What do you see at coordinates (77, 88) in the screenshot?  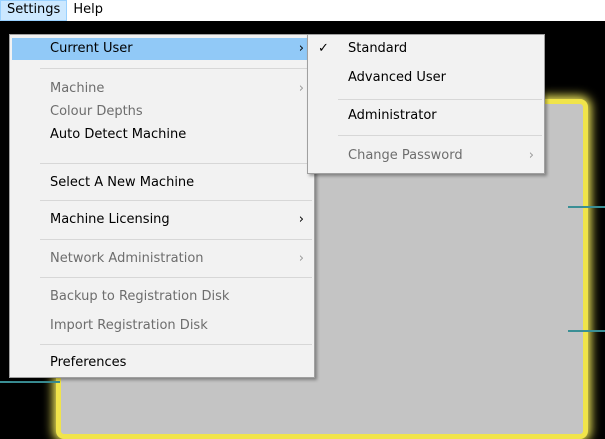 I see `menu-item-label: Machine` at bounding box center [77, 88].